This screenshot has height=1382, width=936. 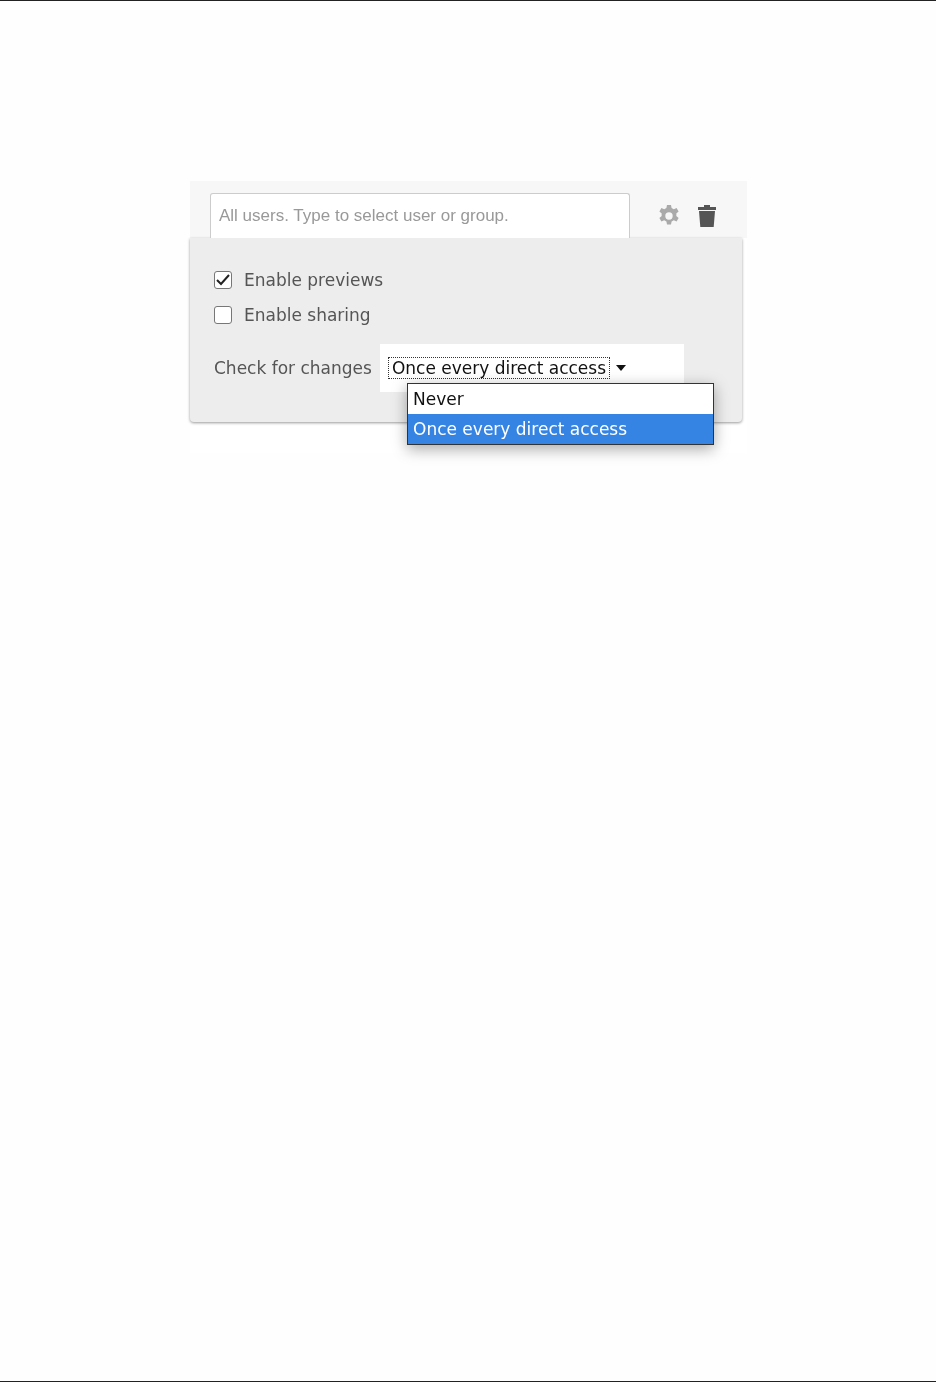 What do you see at coordinates (707, 215) in the screenshot?
I see `delete-icon` at bounding box center [707, 215].